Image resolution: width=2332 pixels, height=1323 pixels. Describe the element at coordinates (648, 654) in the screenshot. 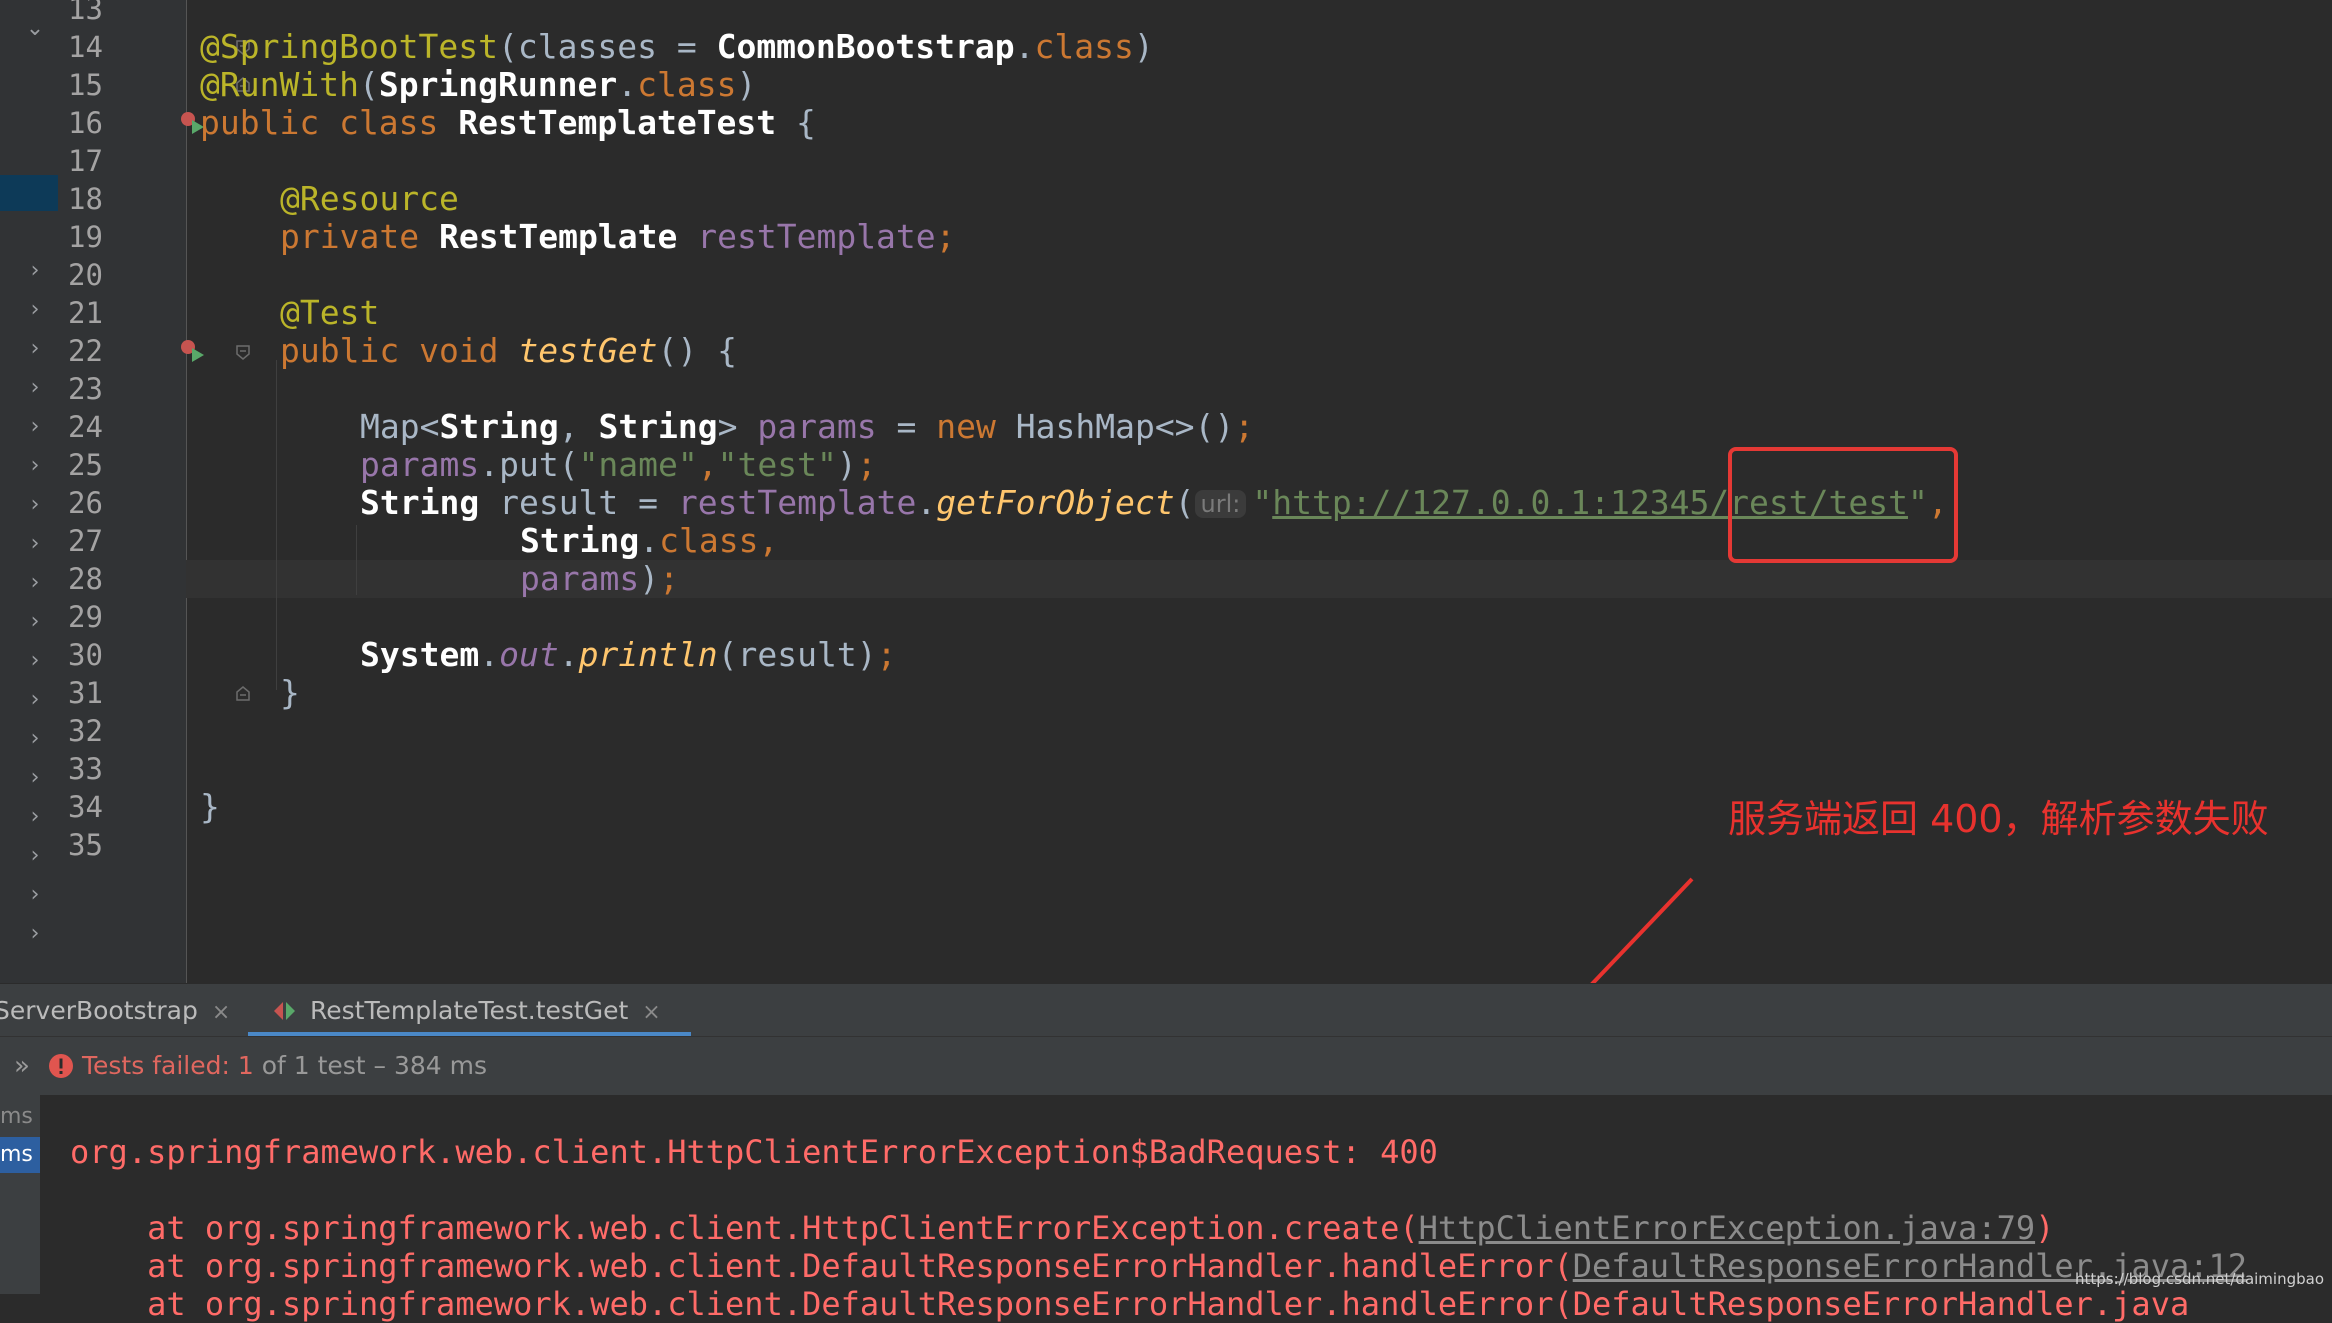

I see `method-token: println` at that location.